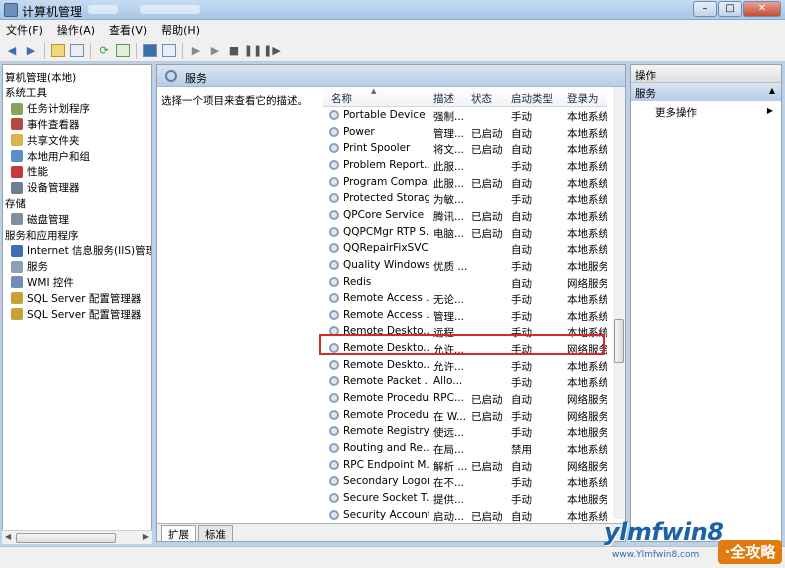 This screenshot has height=568, width=785. What do you see at coordinates (465, 132) in the screenshot?
I see `service-row: Power 管理... 已启动 自动 本地系统` at bounding box center [465, 132].